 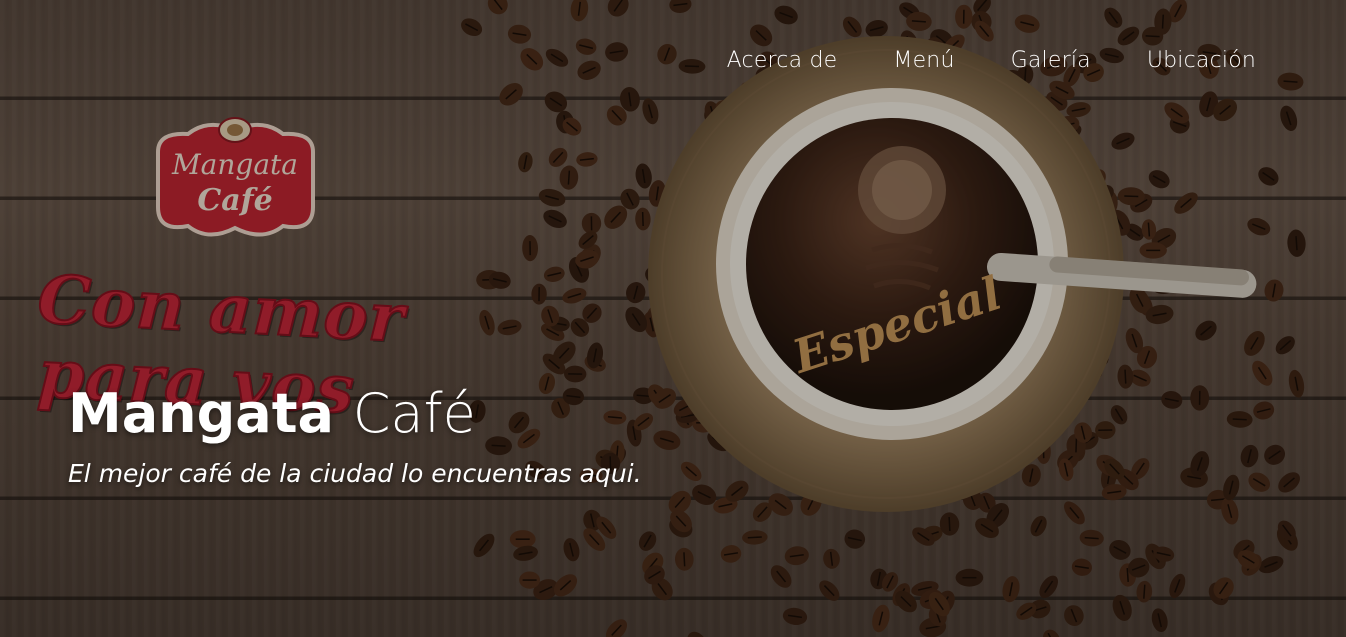 What do you see at coordinates (923, 60) in the screenshot?
I see `nav-item-menu: Menú` at bounding box center [923, 60].